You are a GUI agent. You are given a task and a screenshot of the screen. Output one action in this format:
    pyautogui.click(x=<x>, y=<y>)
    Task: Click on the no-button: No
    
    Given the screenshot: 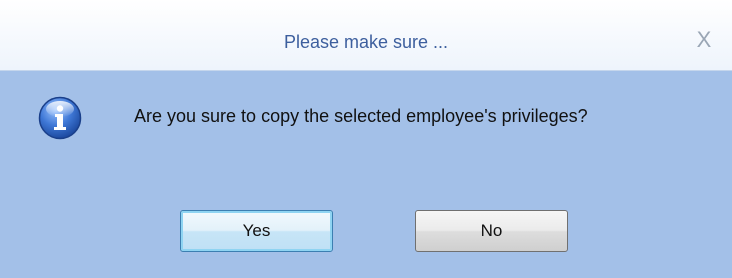 What is the action you would take?
    pyautogui.click(x=491, y=231)
    